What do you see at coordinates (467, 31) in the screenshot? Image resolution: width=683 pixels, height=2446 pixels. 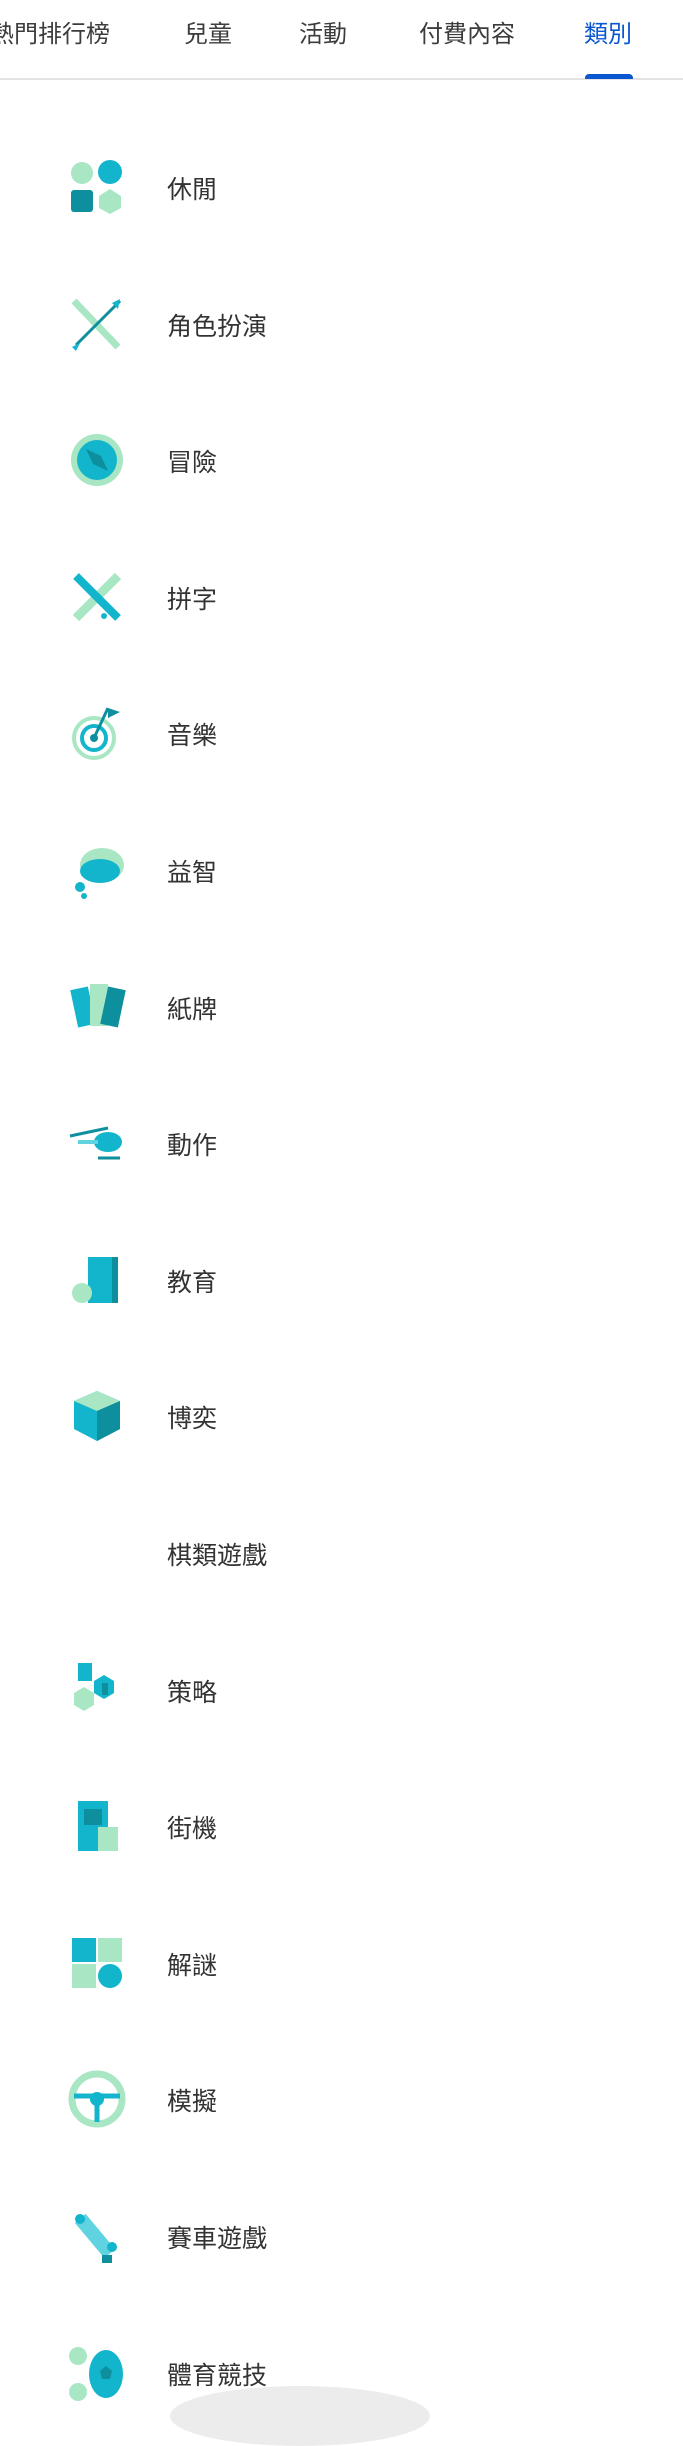 I see `tab-premium: 付費內容` at bounding box center [467, 31].